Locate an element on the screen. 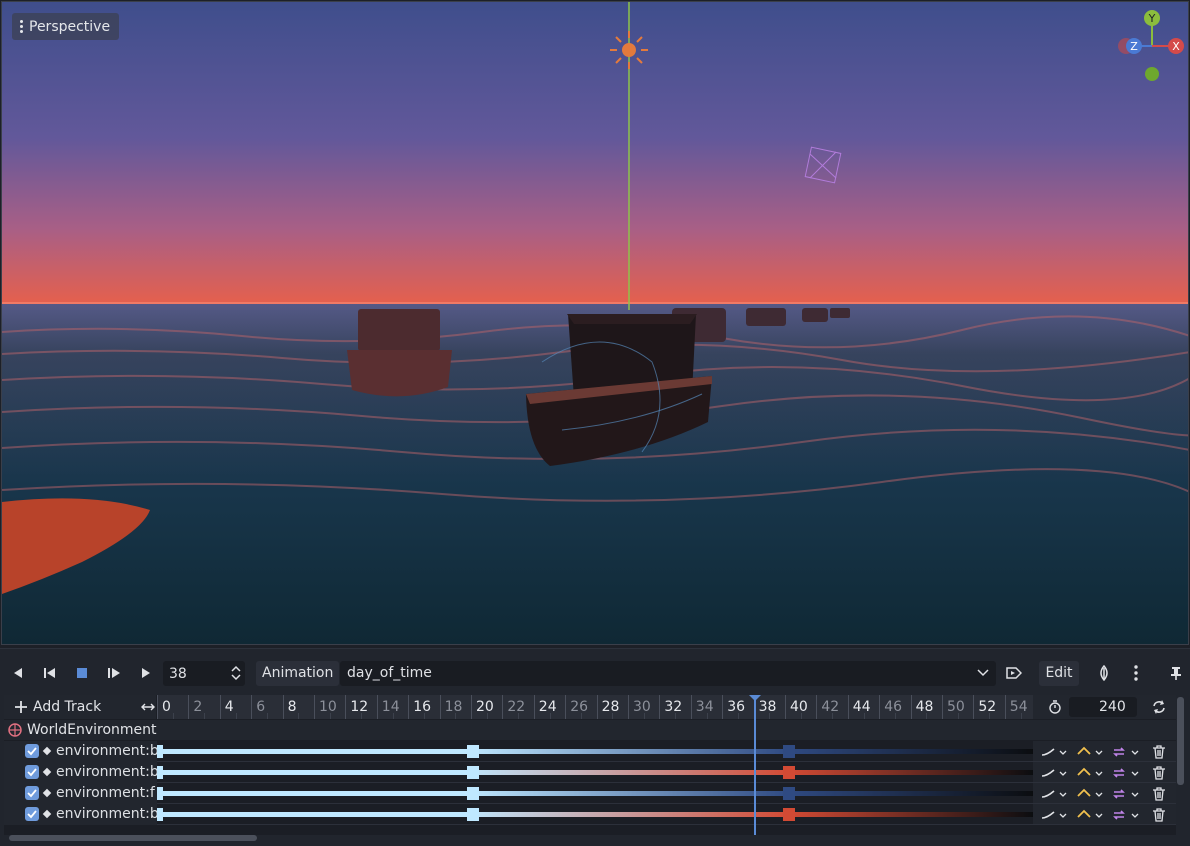  ruler-tick: 34 is located at coordinates (702, 707).